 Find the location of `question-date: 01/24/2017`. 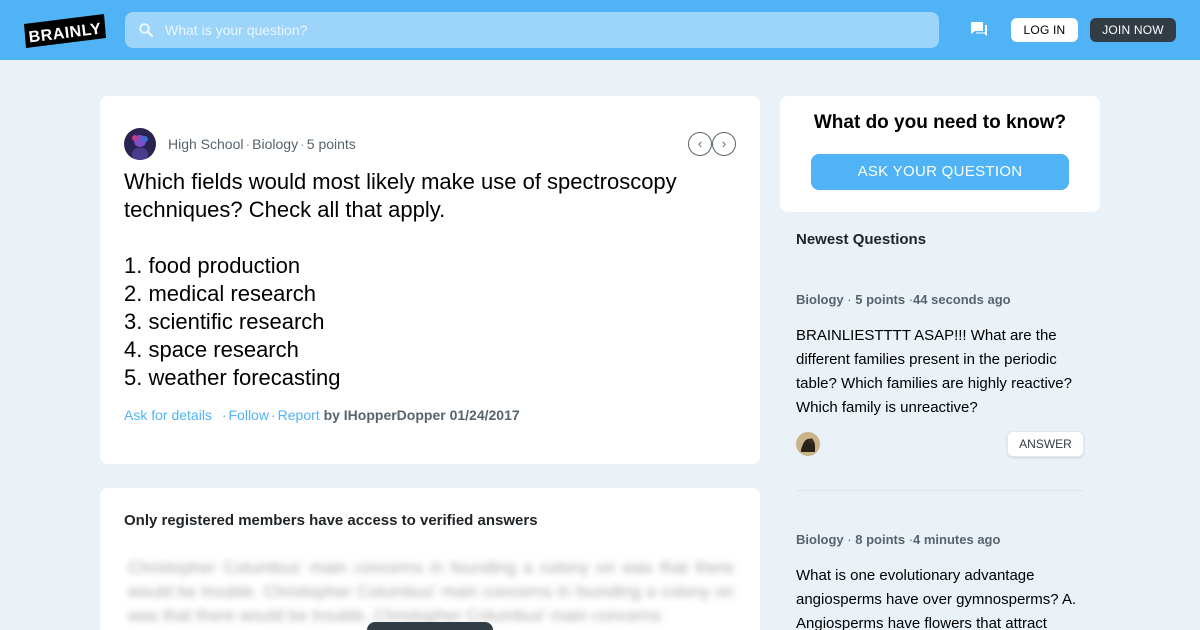

question-date: 01/24/2017 is located at coordinates (484, 415).